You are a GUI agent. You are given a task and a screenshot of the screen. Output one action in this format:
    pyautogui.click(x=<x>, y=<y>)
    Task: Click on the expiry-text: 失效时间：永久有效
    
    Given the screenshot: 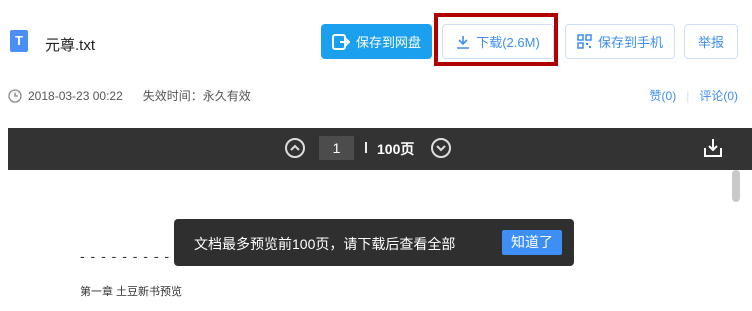 What is the action you would take?
    pyautogui.click(x=196, y=96)
    